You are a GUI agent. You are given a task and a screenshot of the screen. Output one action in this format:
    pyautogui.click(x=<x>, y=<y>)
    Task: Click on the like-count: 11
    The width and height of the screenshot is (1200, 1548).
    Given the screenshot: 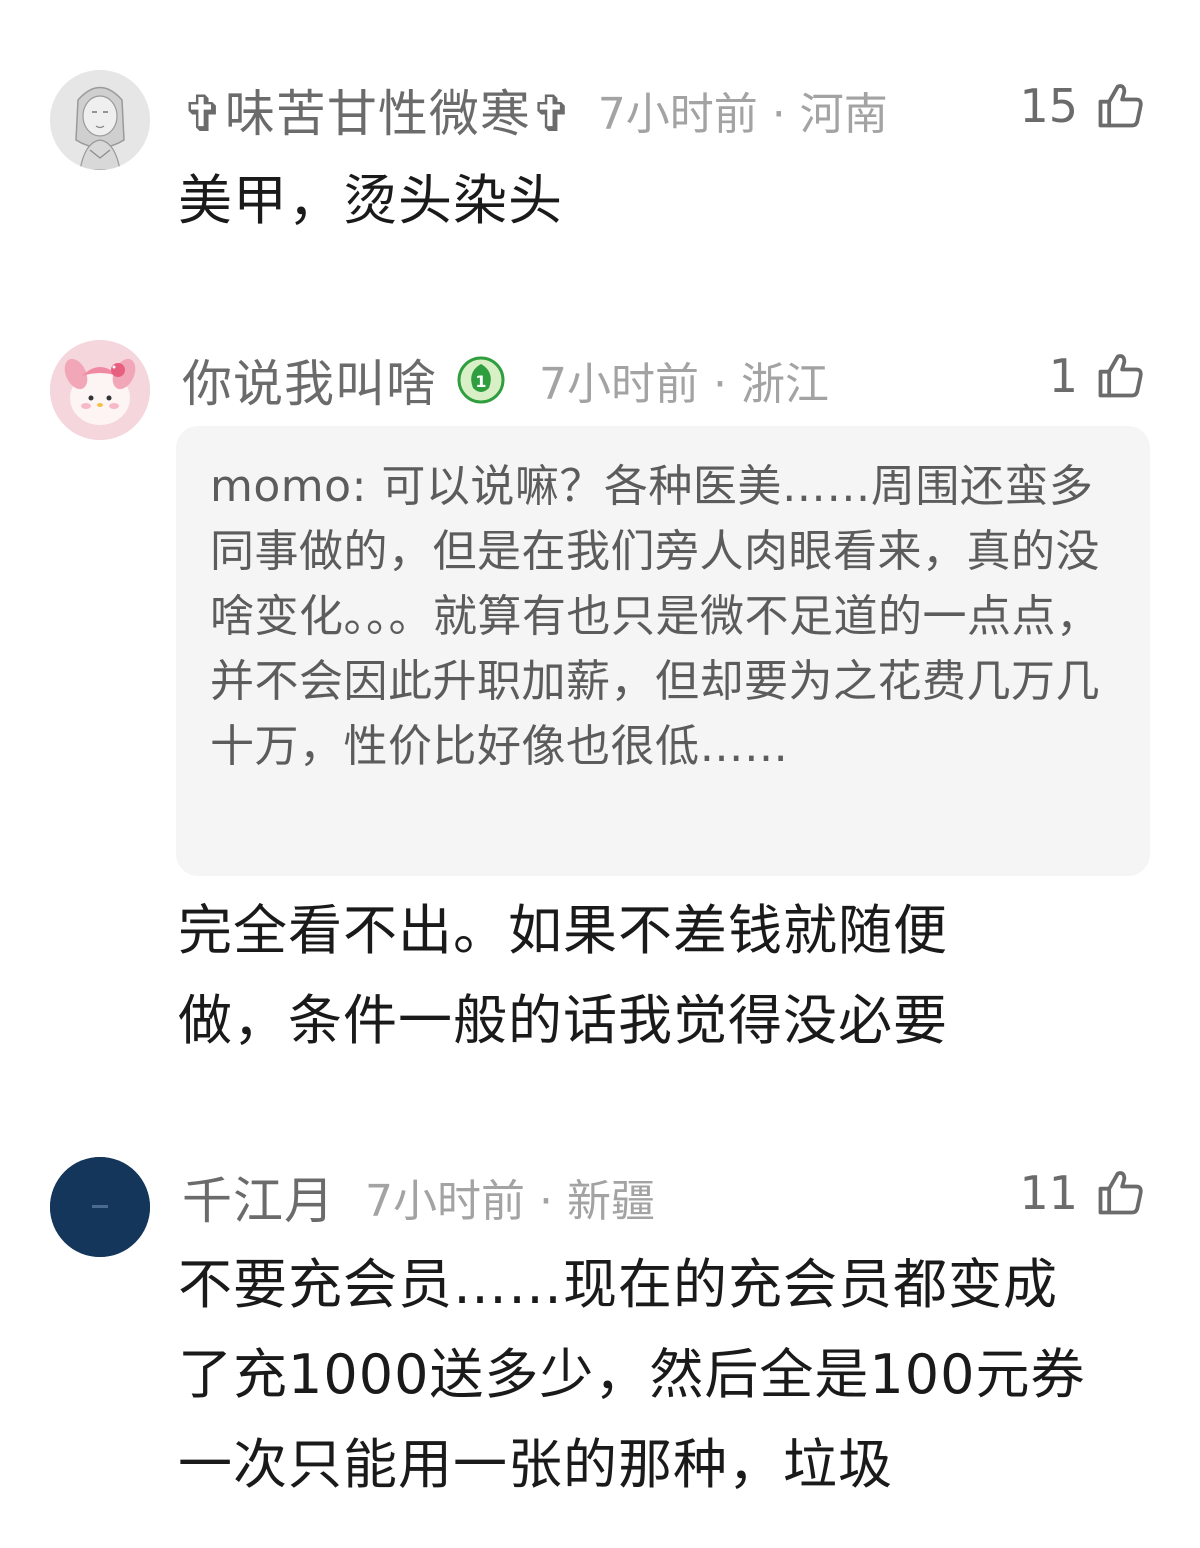 What is the action you would take?
    pyautogui.click(x=1048, y=1193)
    